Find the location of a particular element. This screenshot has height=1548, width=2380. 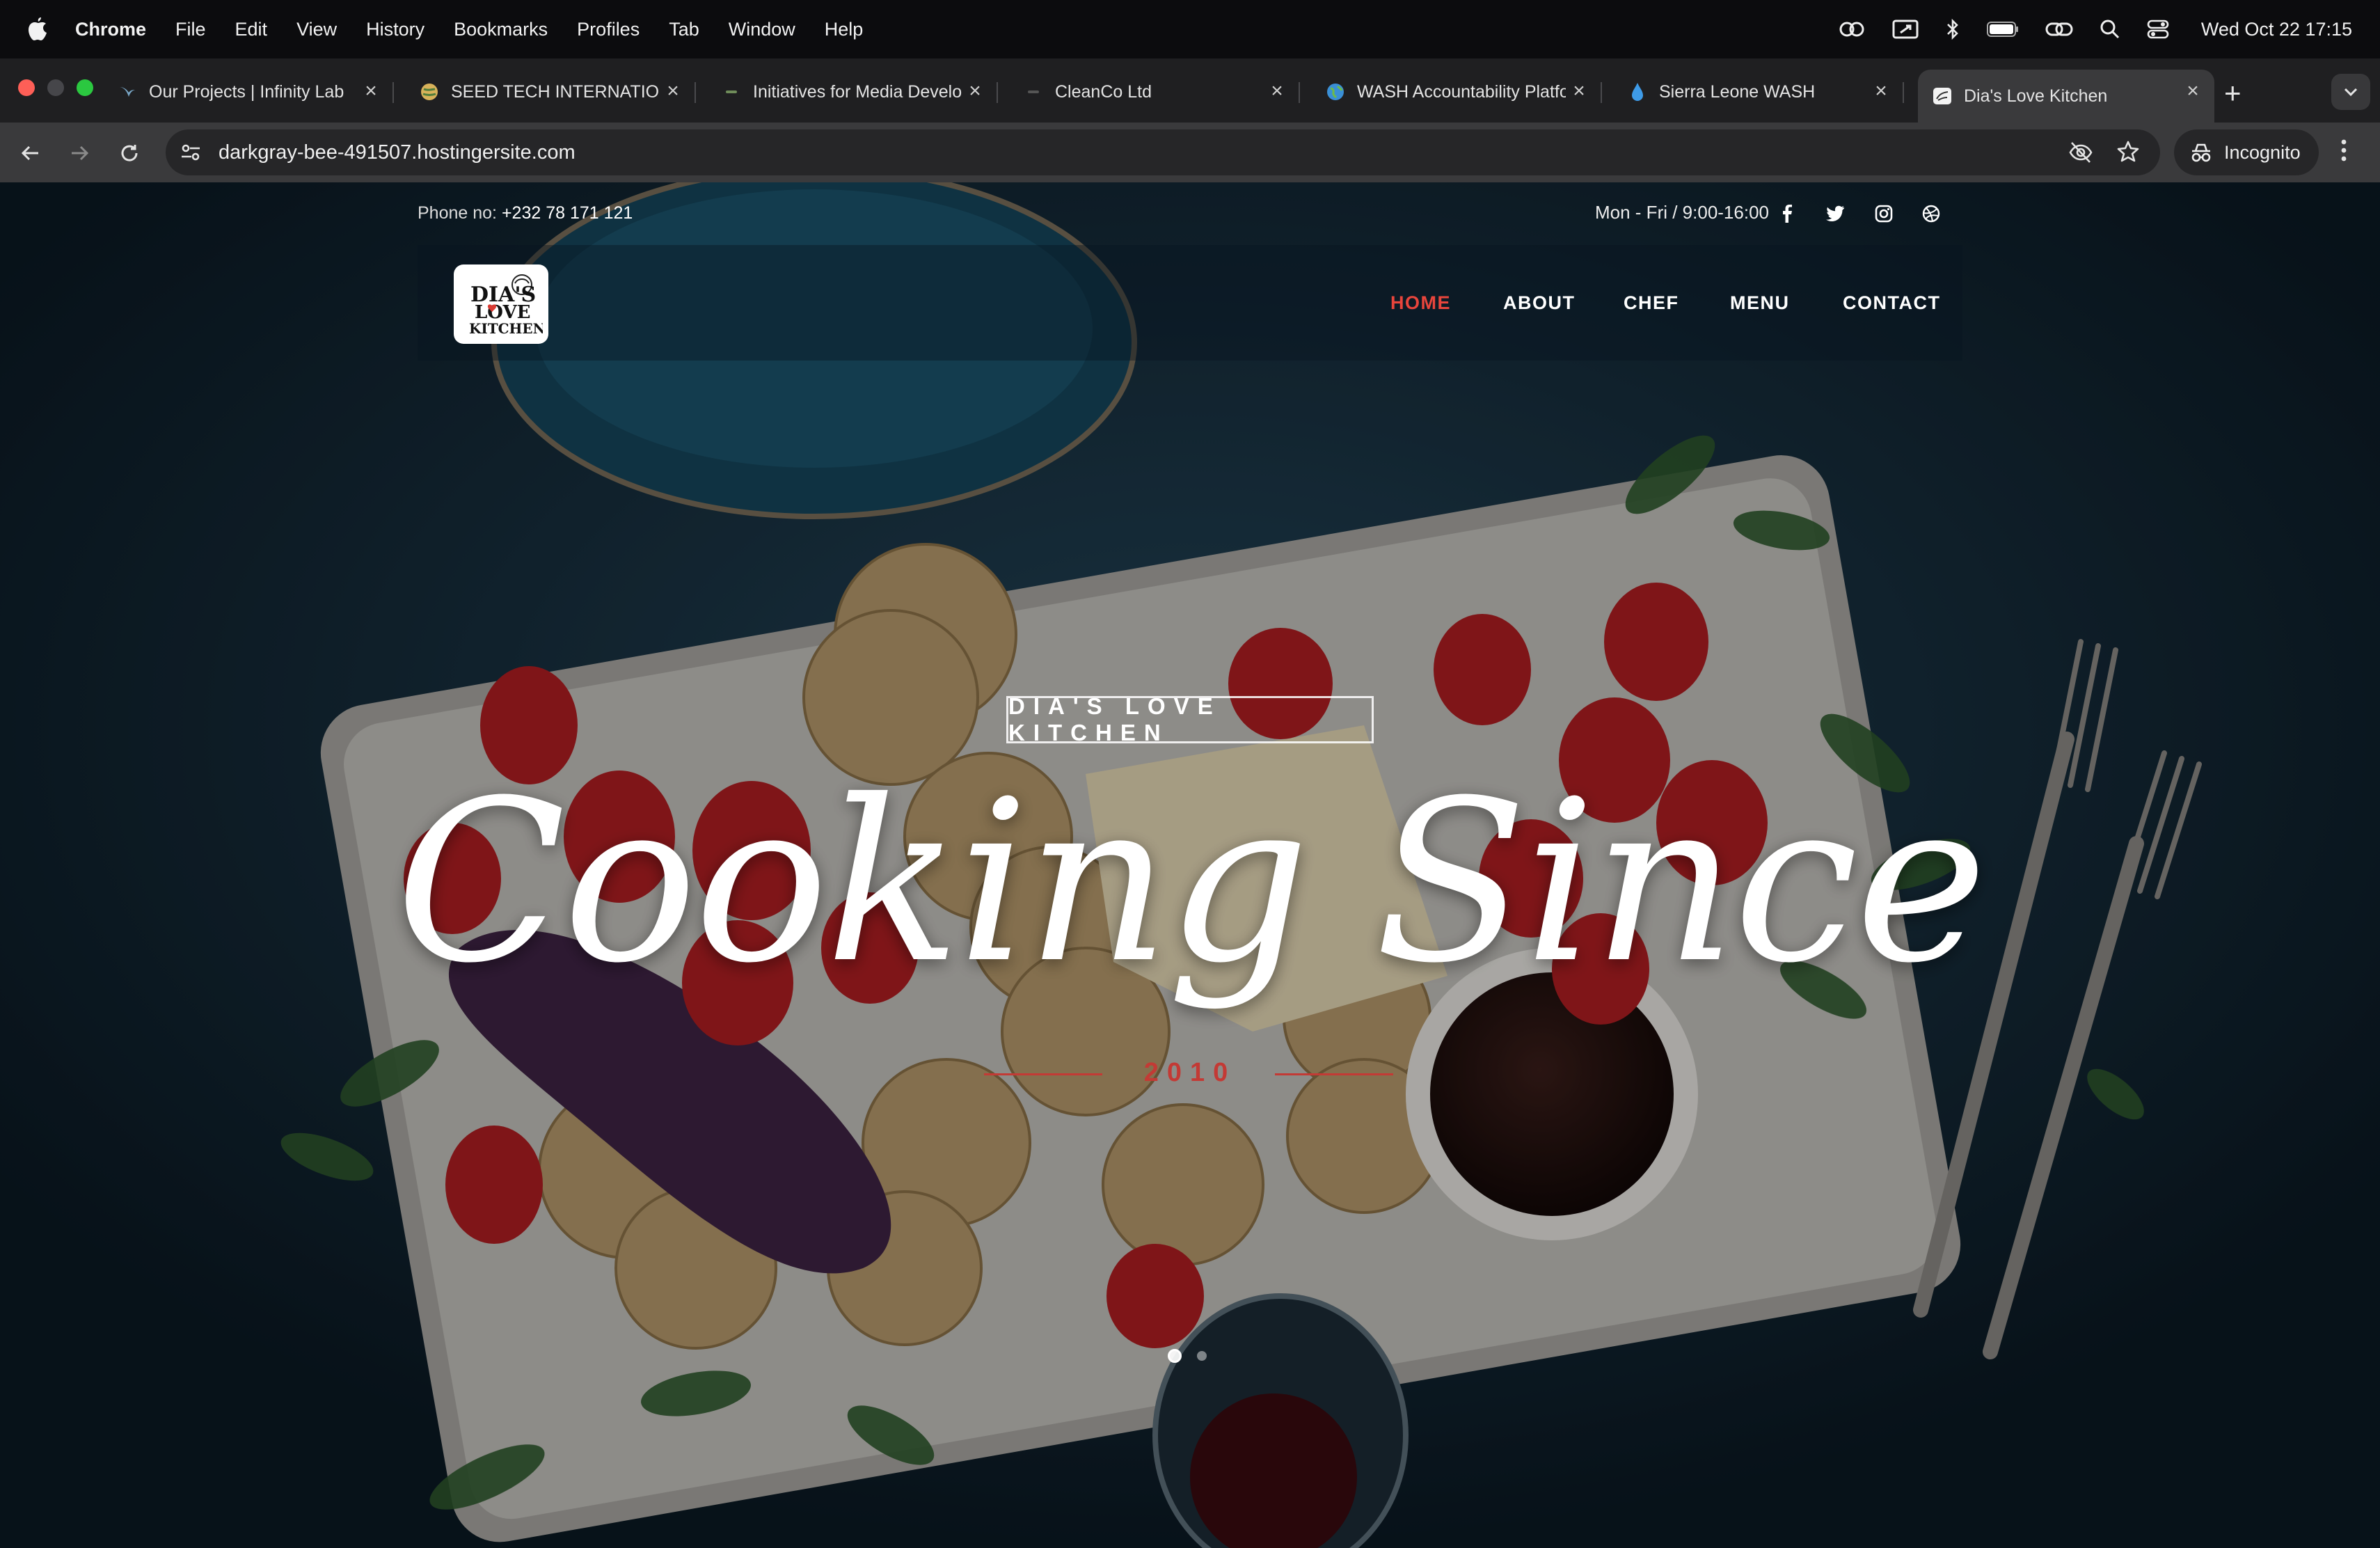

tab-title: CleanCo Ltd is located at coordinates (1103, 91).